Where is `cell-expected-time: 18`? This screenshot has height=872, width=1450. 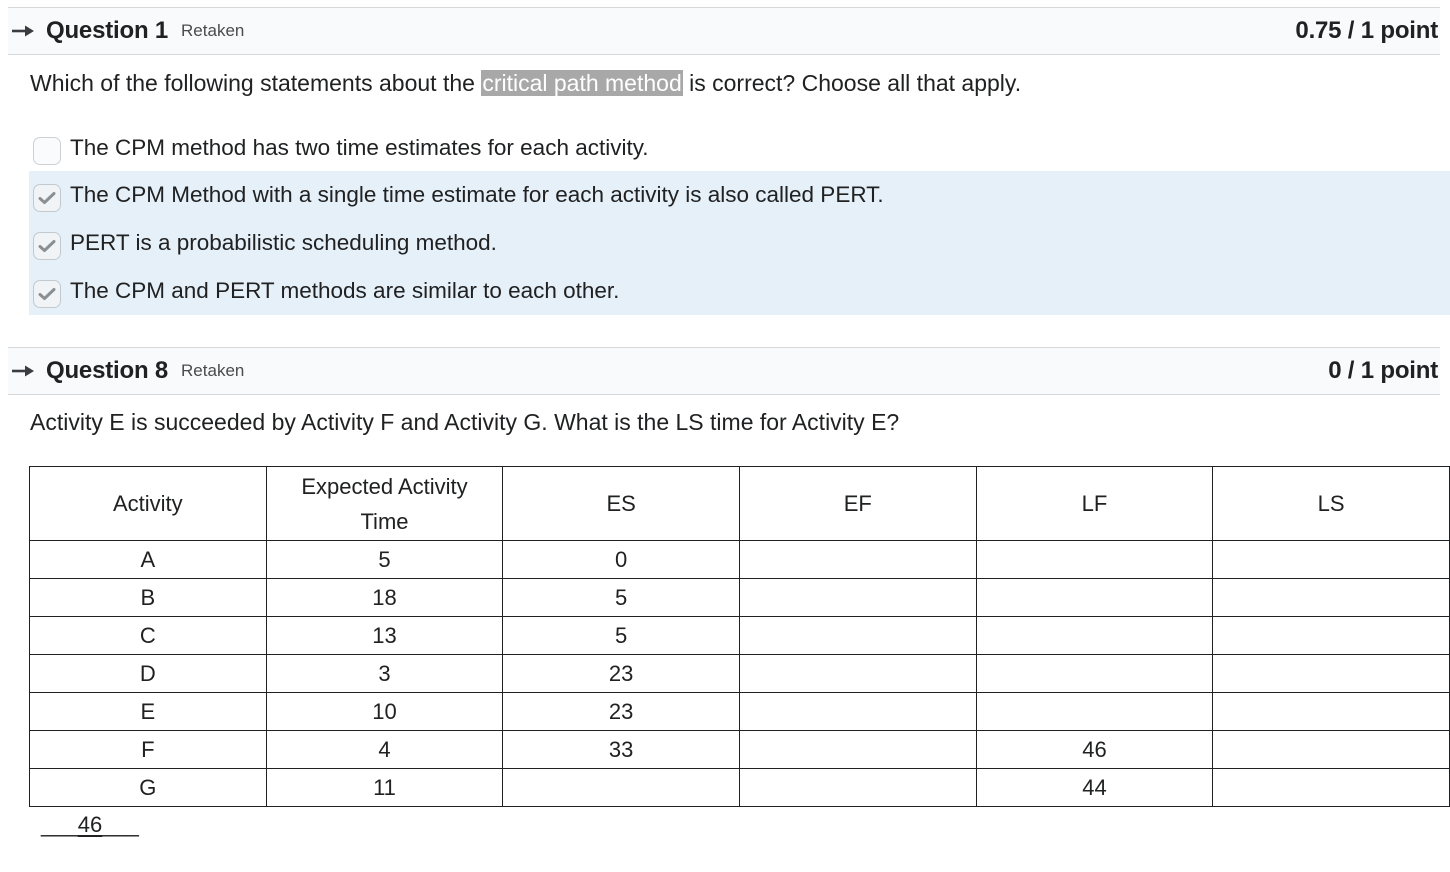
cell-expected-time: 18 is located at coordinates (384, 597).